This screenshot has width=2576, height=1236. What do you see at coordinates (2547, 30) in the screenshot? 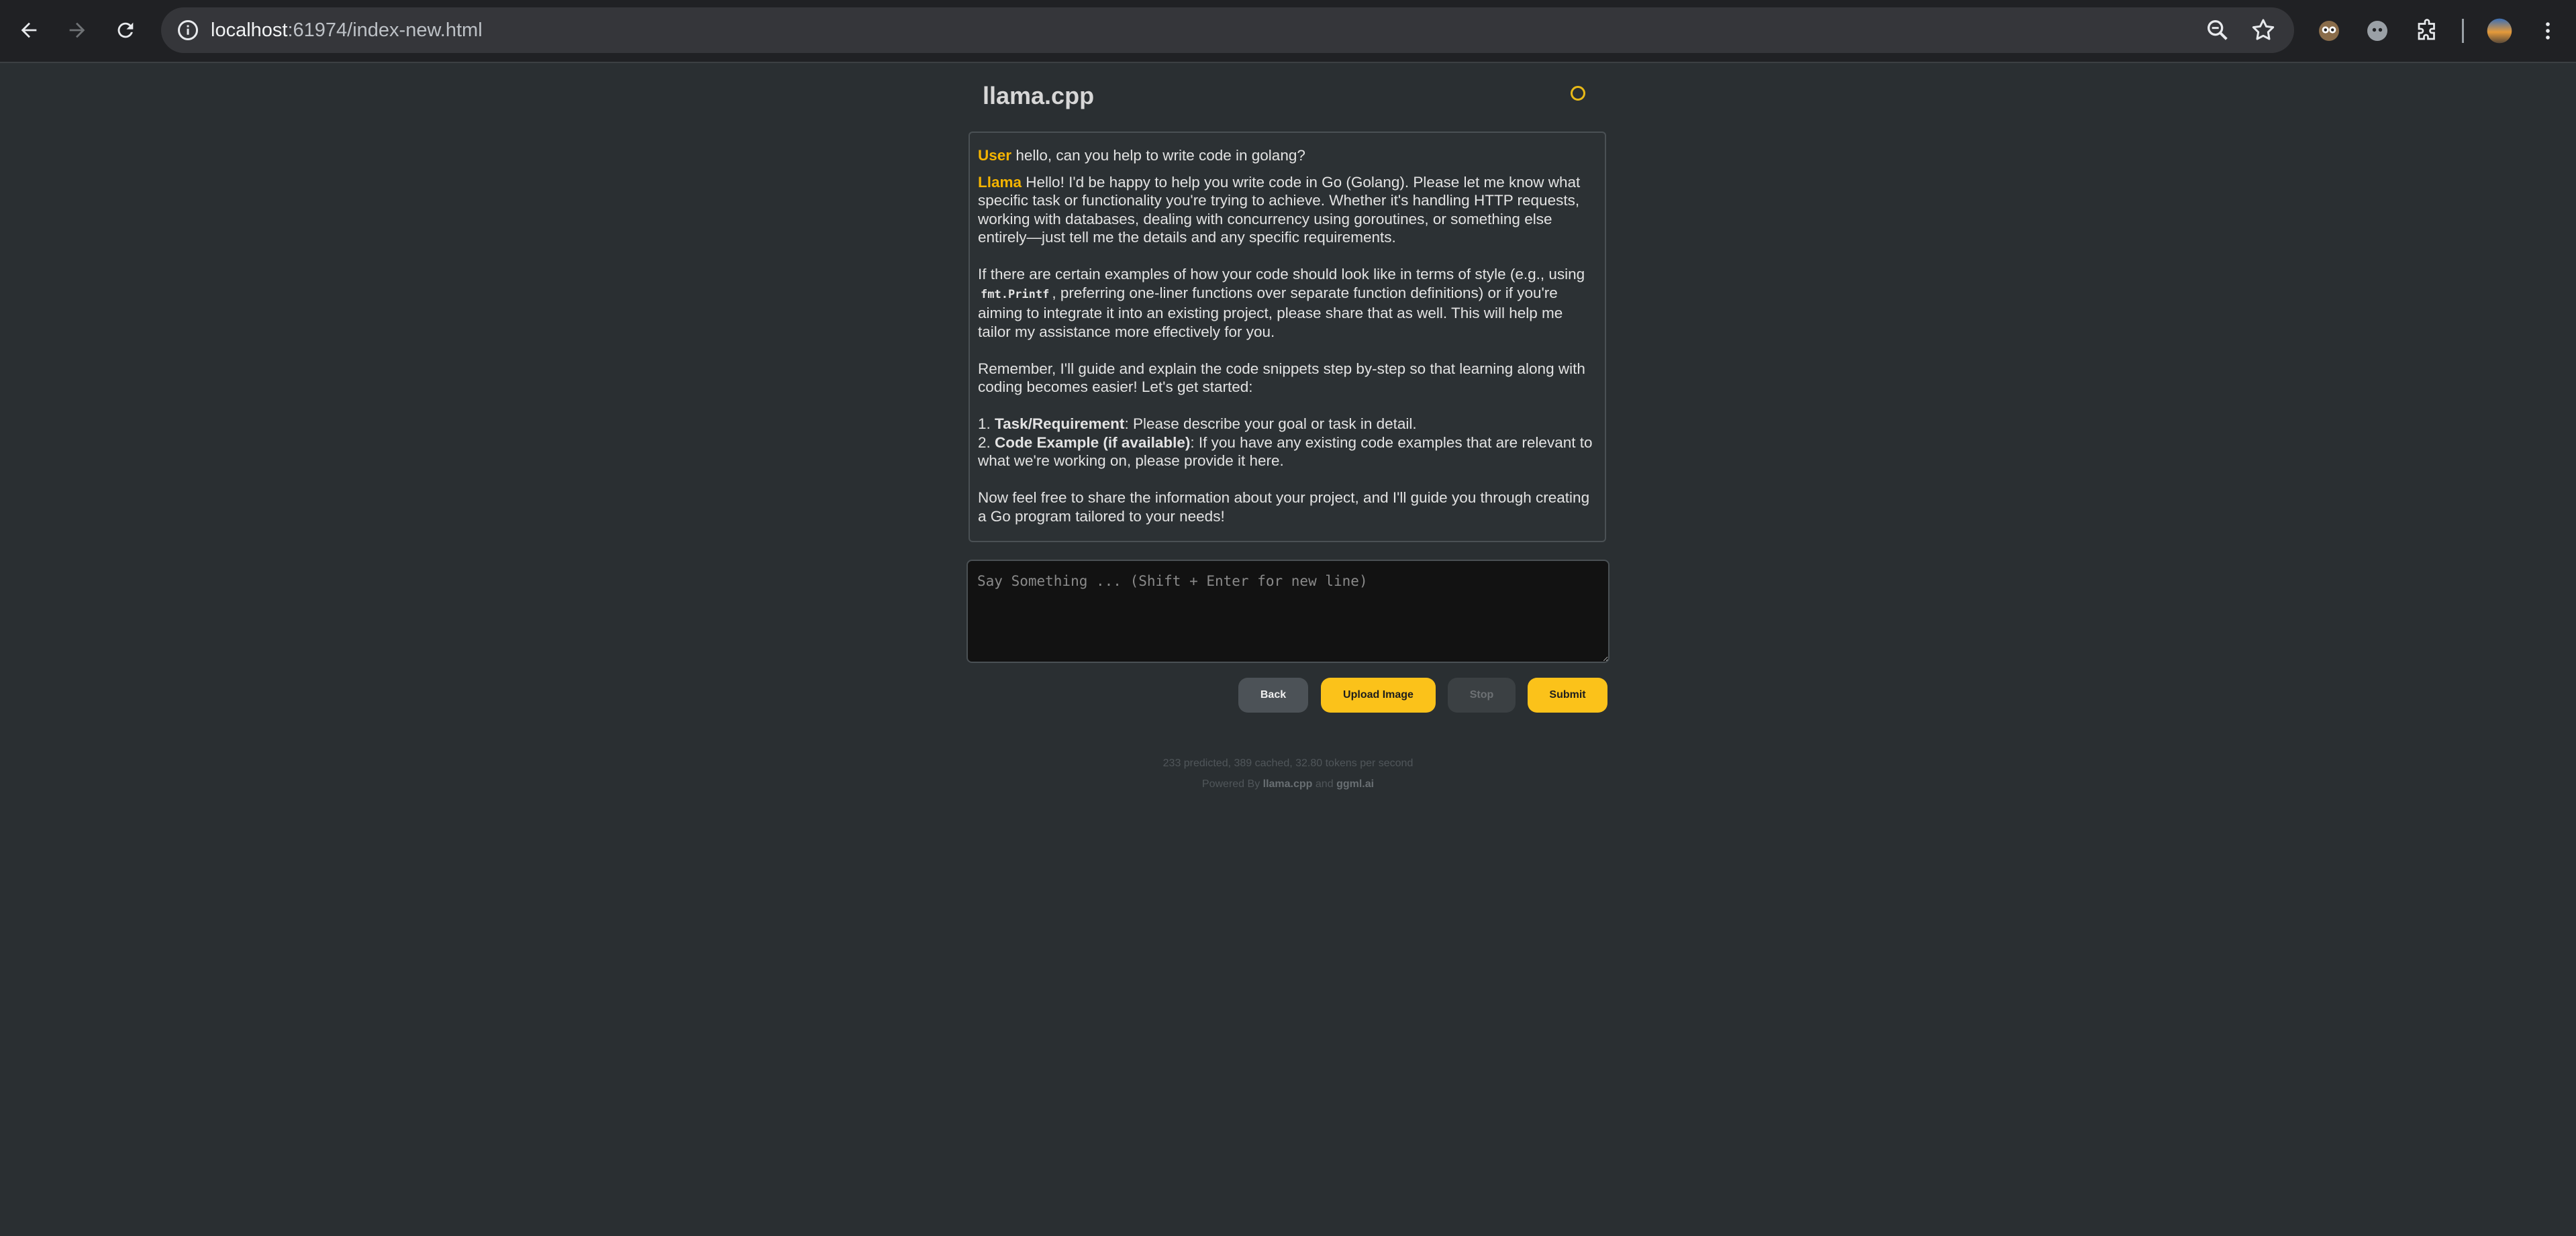
I see `browser-menu-icon` at bounding box center [2547, 30].